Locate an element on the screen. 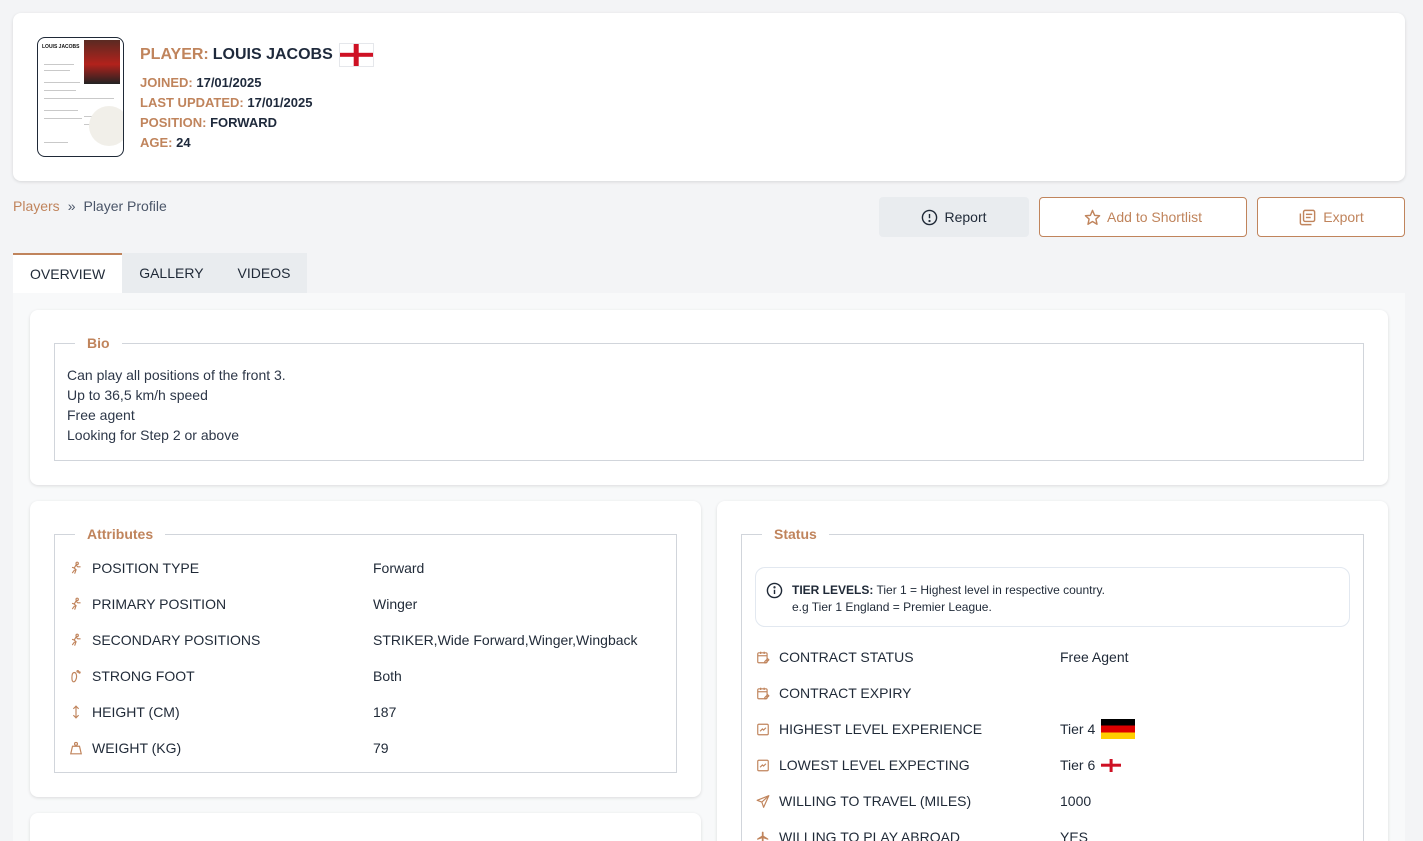 The image size is (1423, 841). position-label: POSITION: is located at coordinates (173, 122).